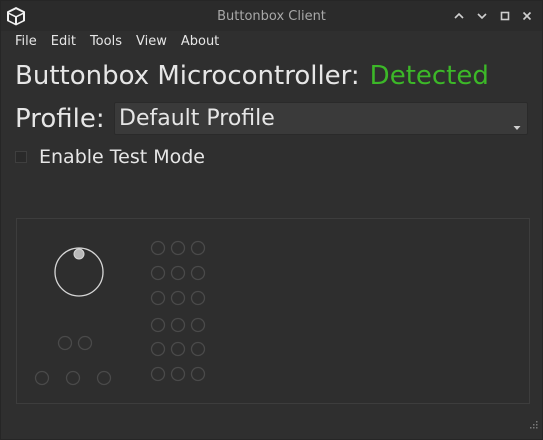 The image size is (543, 440). I want to click on menu-tools: Tools, so click(106, 42).